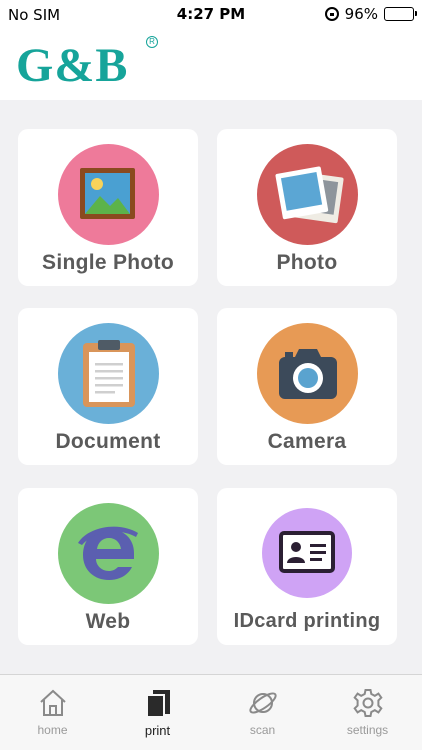  I want to click on framed-picture-icon, so click(108, 194).